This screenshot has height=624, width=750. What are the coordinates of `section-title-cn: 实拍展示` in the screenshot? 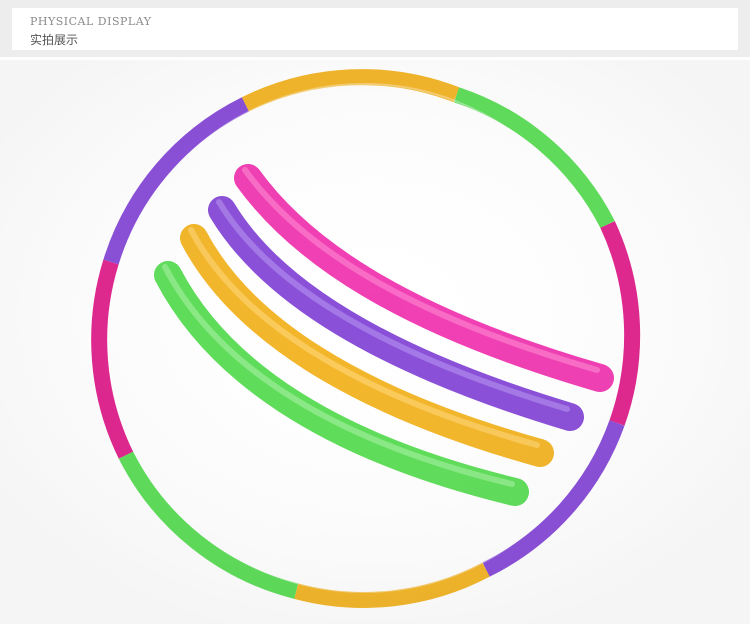 It's located at (54, 40).